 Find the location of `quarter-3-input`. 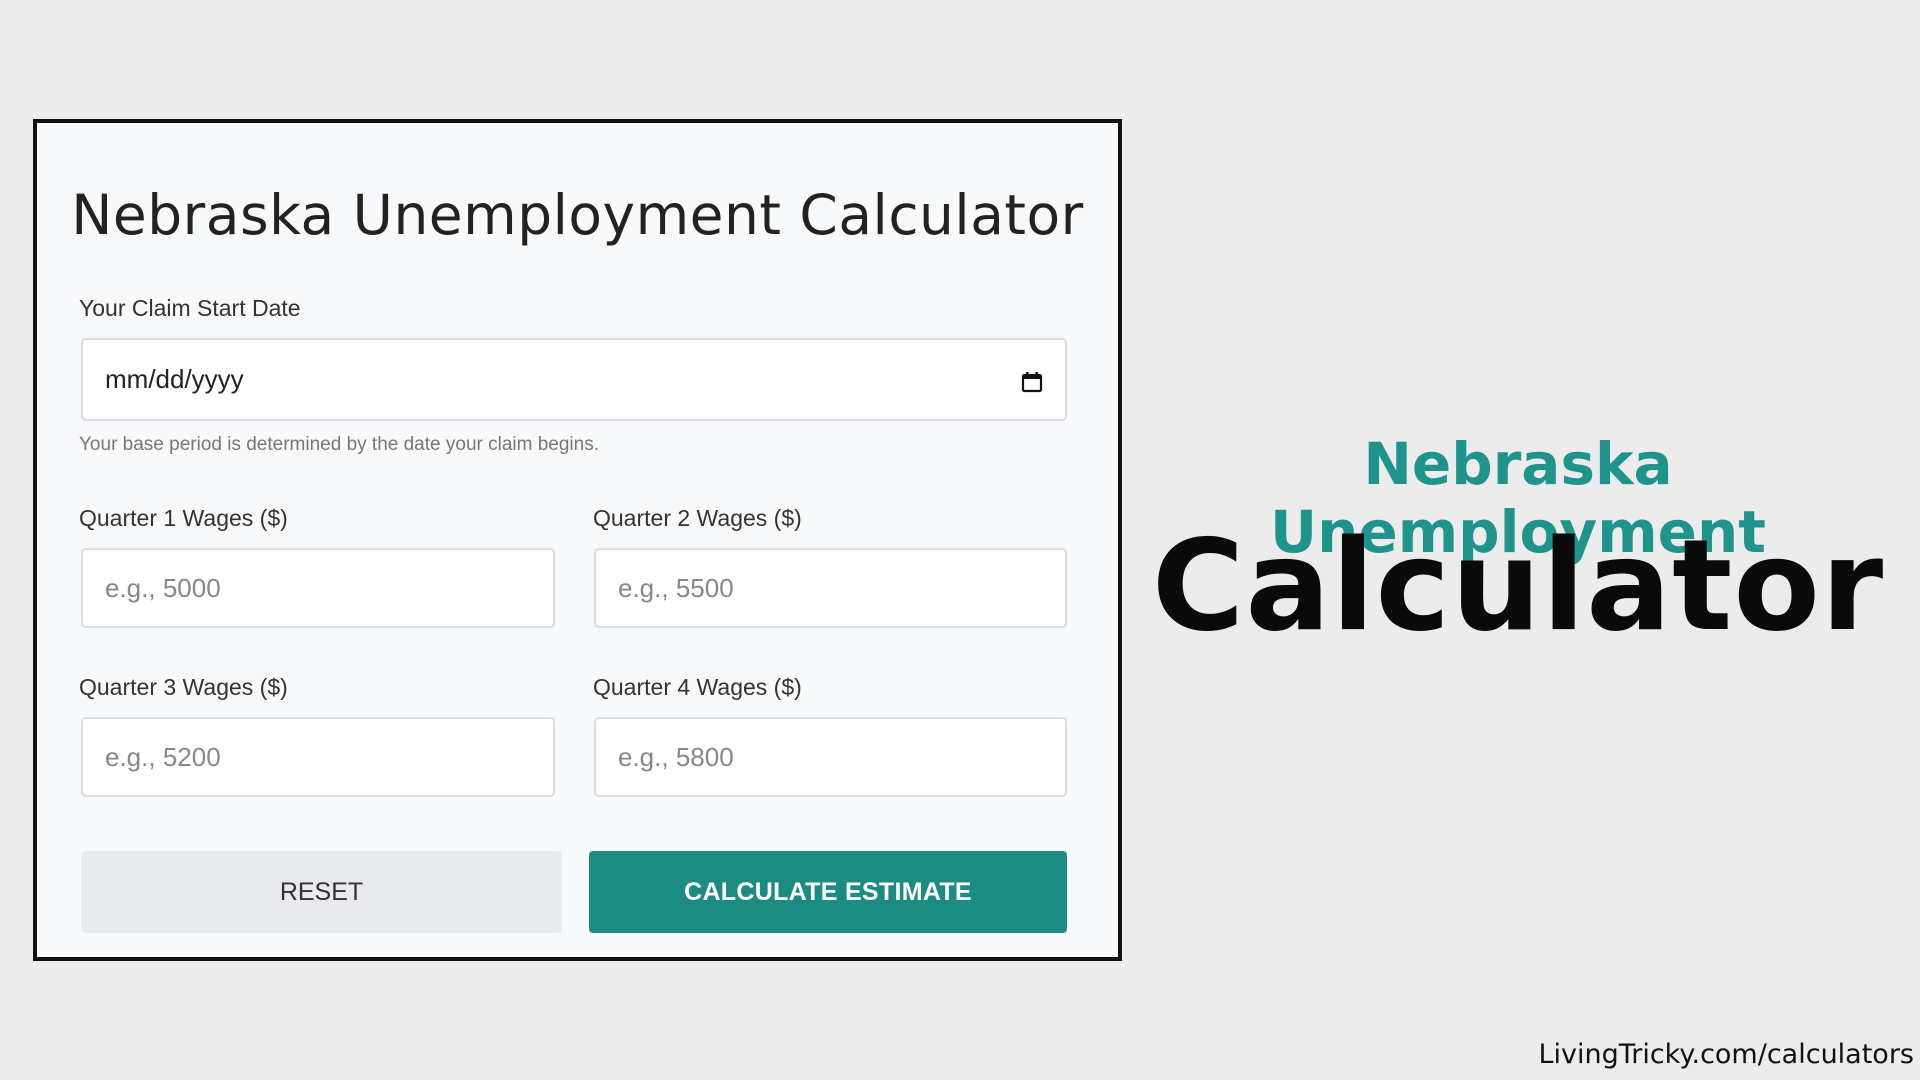

quarter-3-input is located at coordinates (318, 757).